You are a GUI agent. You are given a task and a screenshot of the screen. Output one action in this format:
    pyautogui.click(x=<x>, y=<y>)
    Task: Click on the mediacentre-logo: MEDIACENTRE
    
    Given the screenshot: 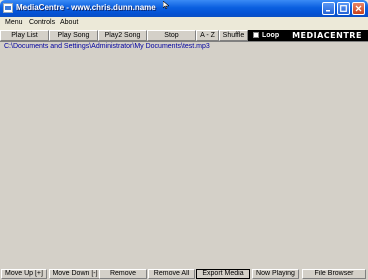 What is the action you would take?
    pyautogui.click(x=327, y=35)
    